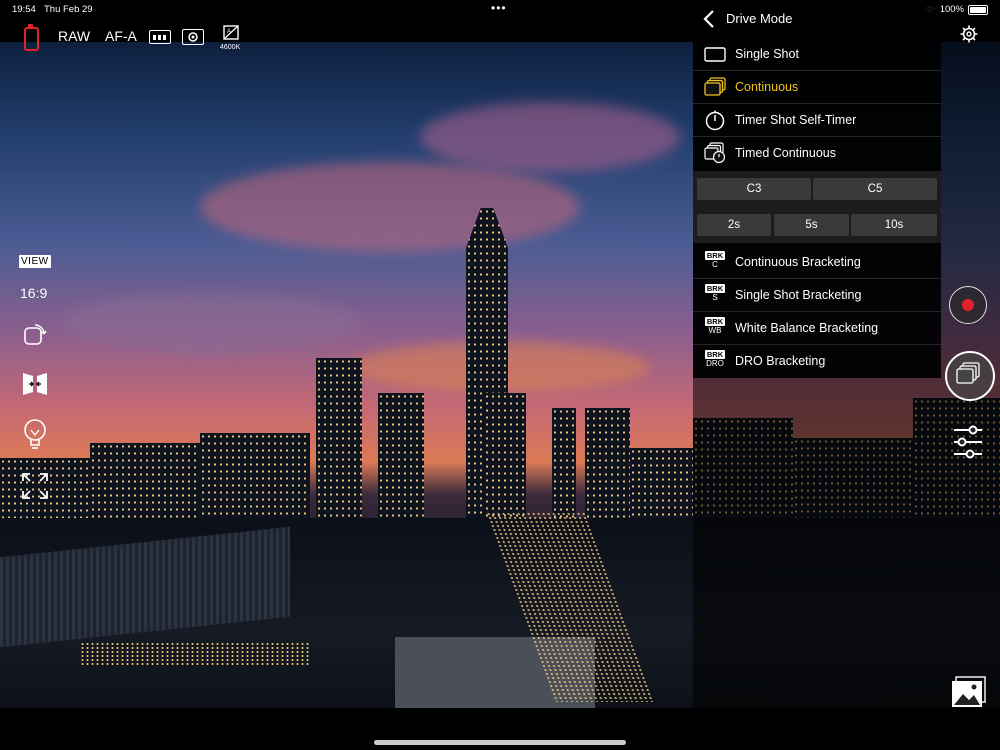  Describe the element at coordinates (195, 654) in the screenshot. I see `street-lights` at that location.